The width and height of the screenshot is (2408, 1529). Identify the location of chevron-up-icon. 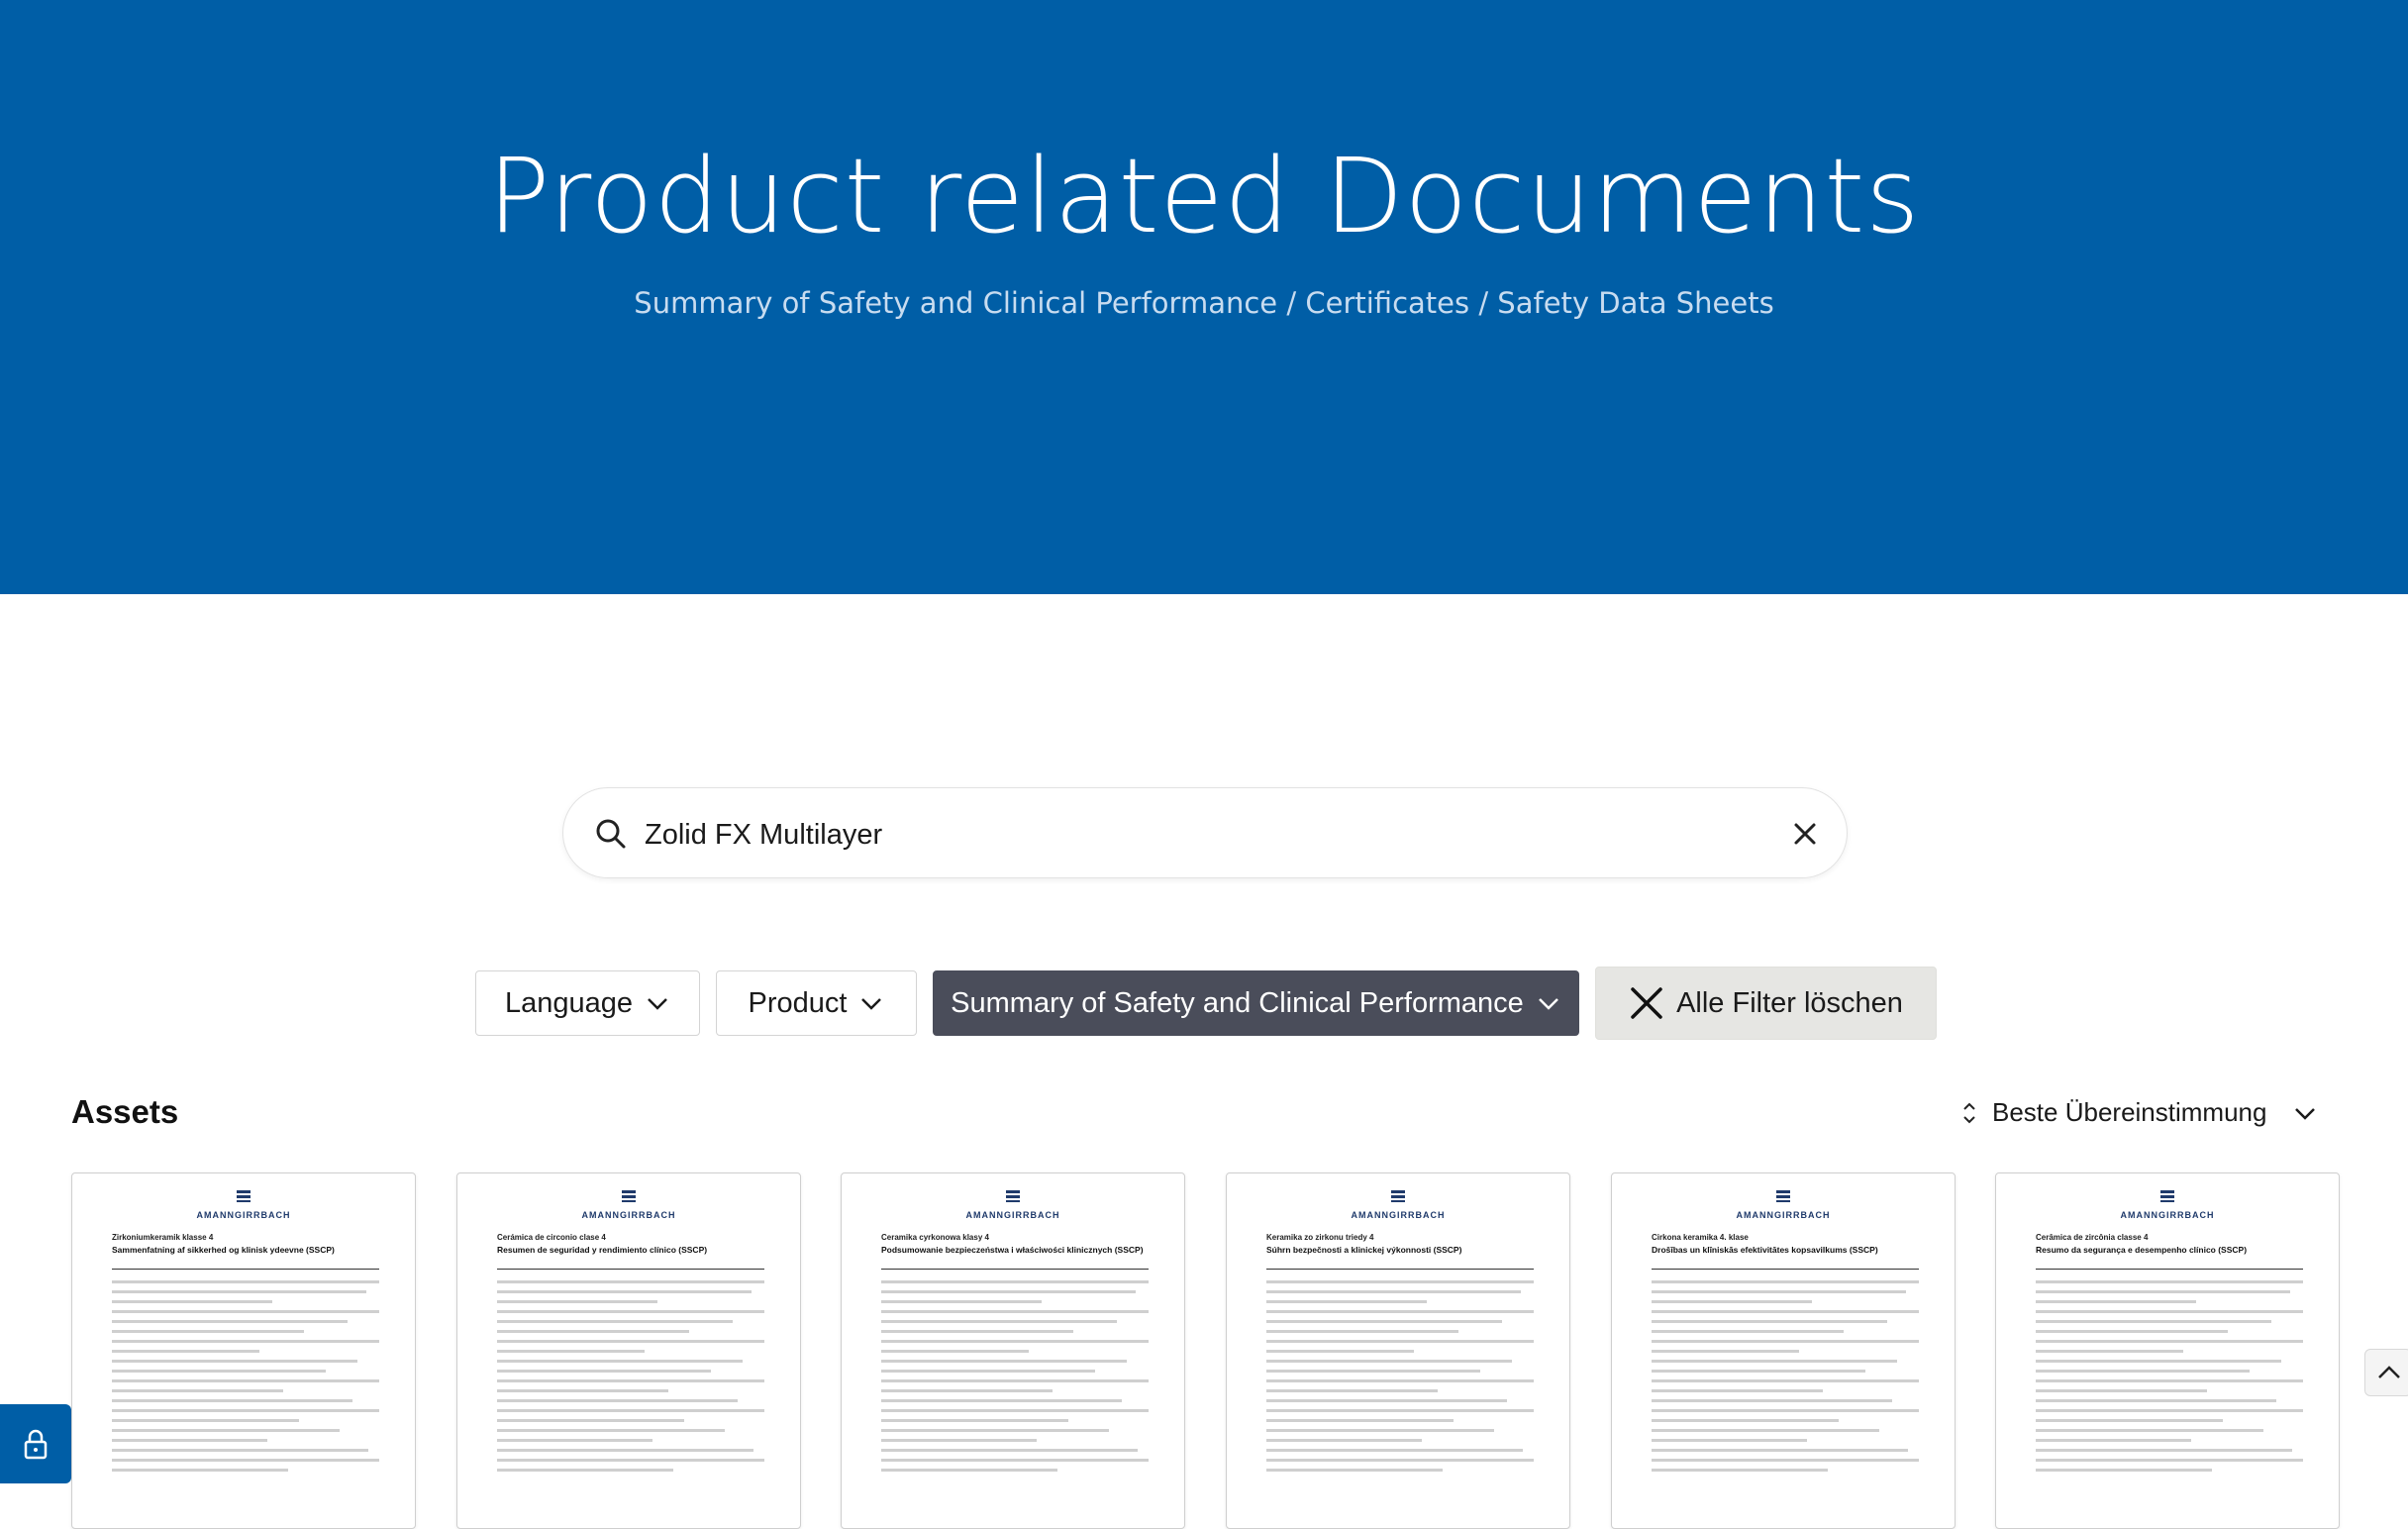
(2389, 1372).